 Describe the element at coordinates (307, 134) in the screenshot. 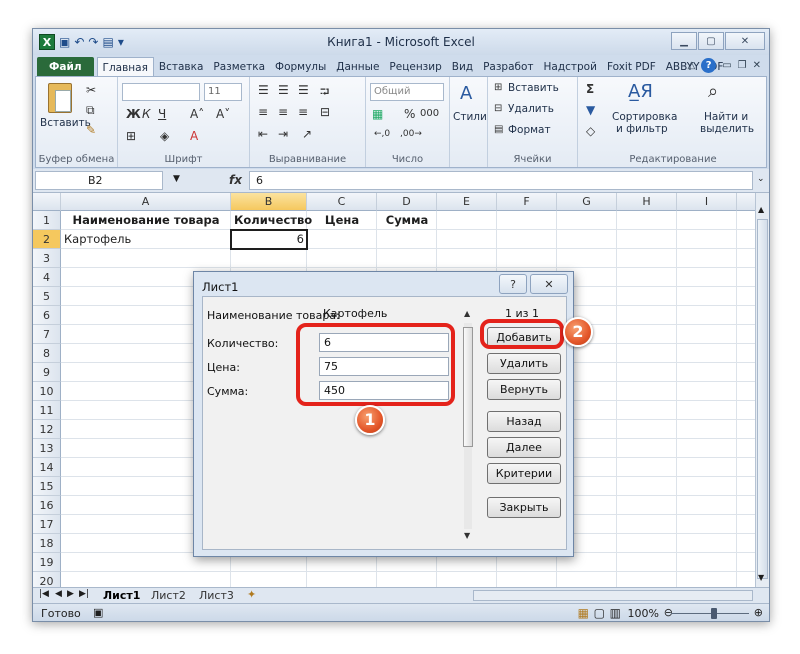

I see `orientation-icon: ↗` at that location.